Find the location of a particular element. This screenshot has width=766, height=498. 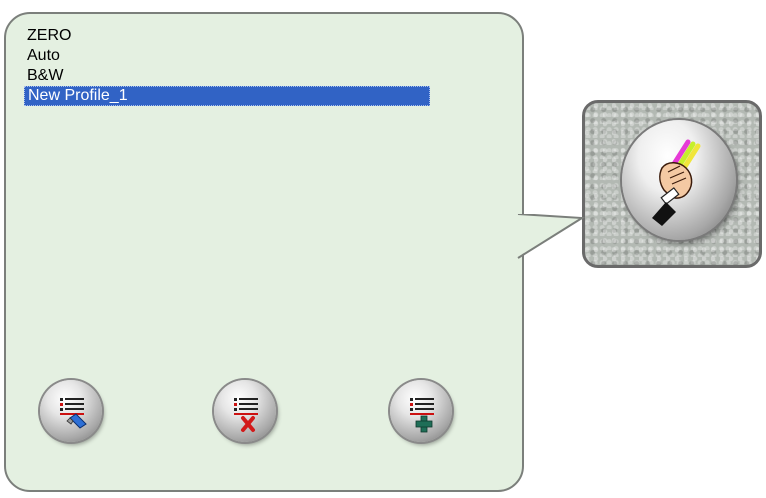

add-profile-button is located at coordinates (421, 411).